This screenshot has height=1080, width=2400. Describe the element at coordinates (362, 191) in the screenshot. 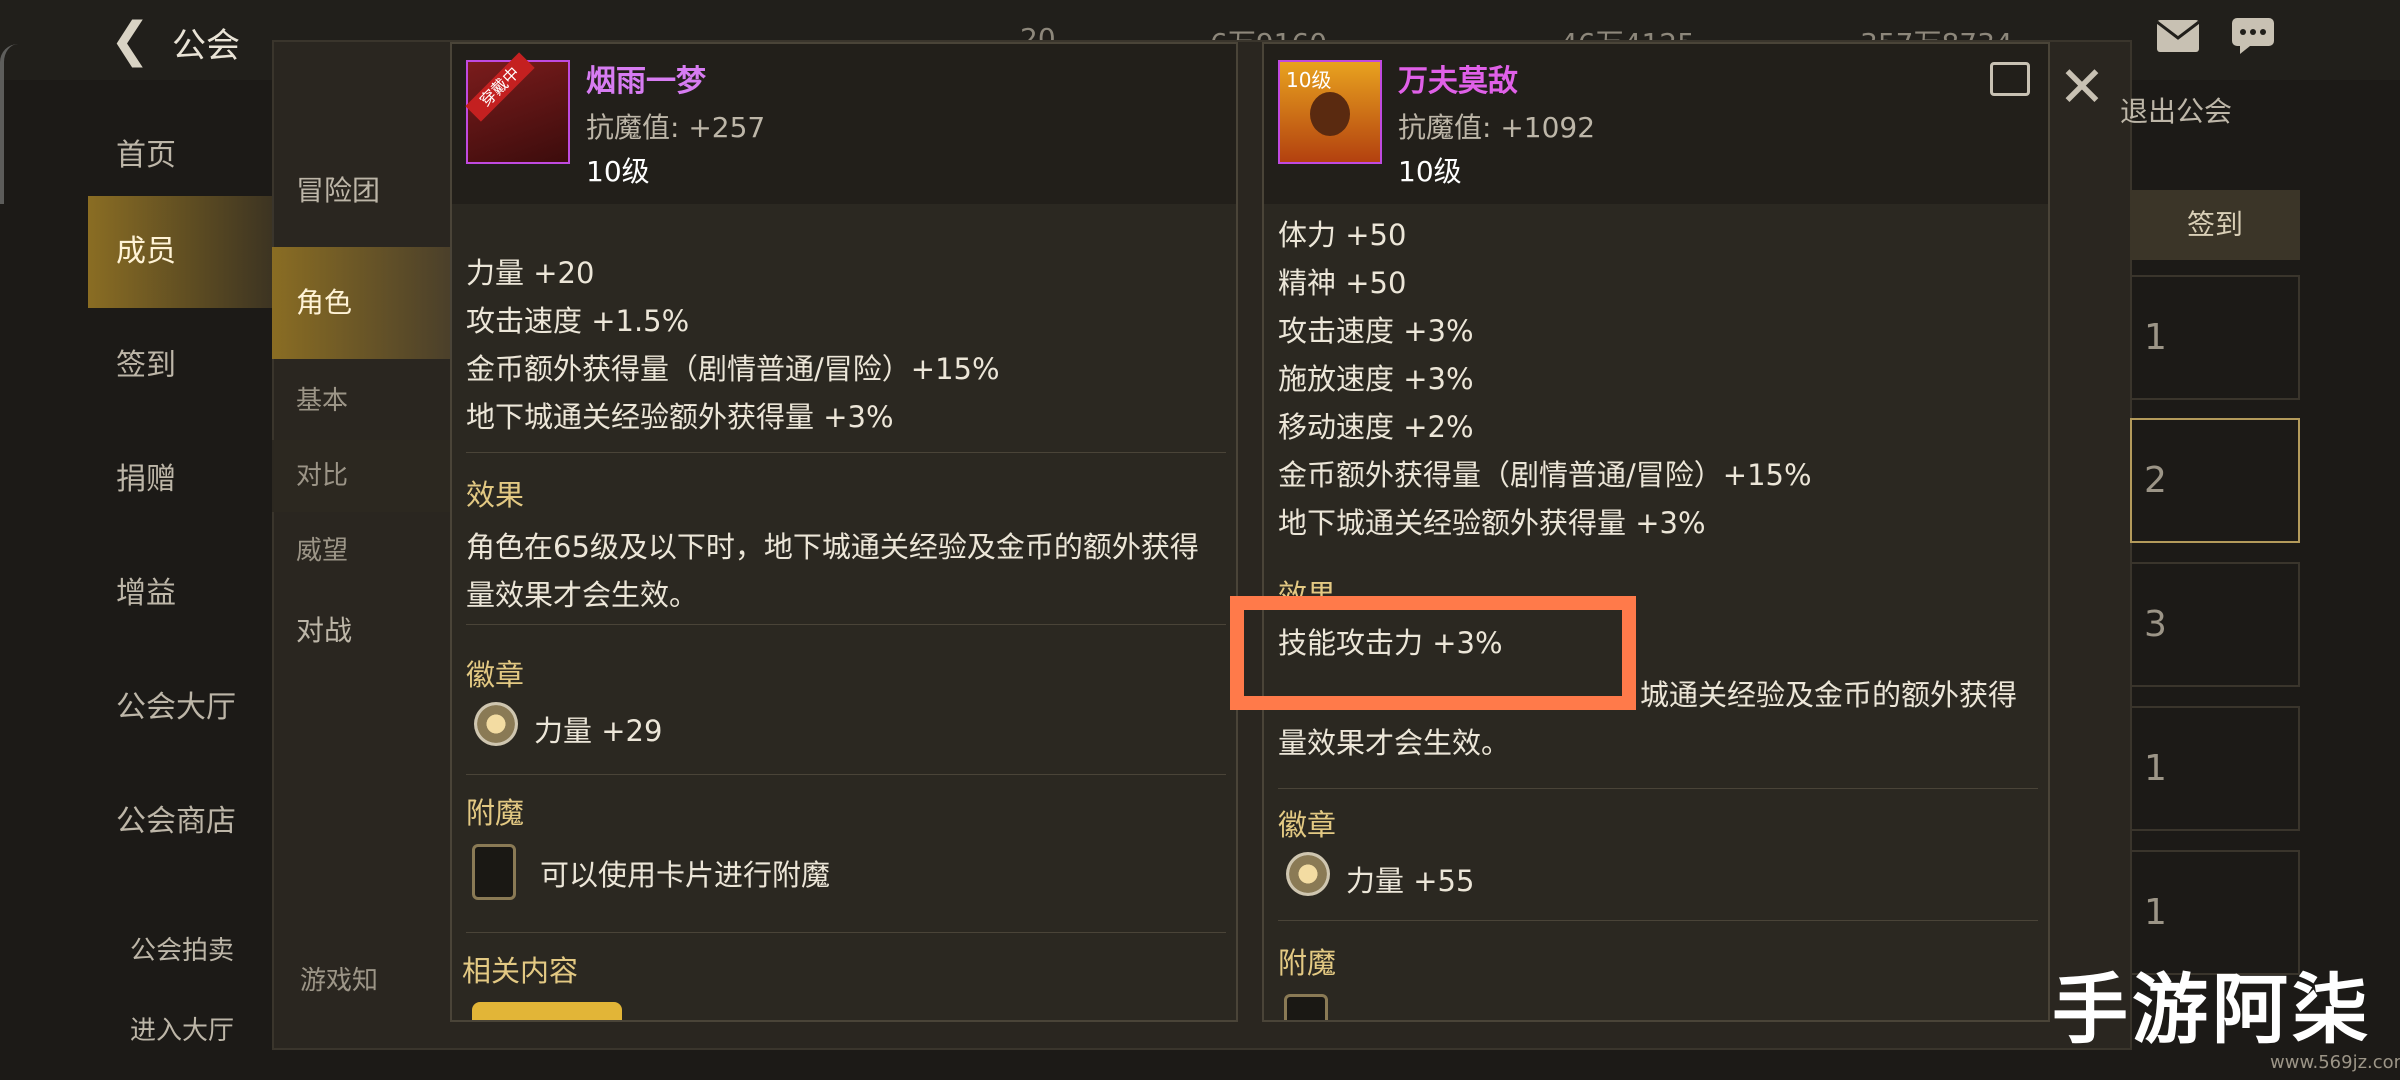

I see `sub-tab-adventure-group: 冒险团` at that location.